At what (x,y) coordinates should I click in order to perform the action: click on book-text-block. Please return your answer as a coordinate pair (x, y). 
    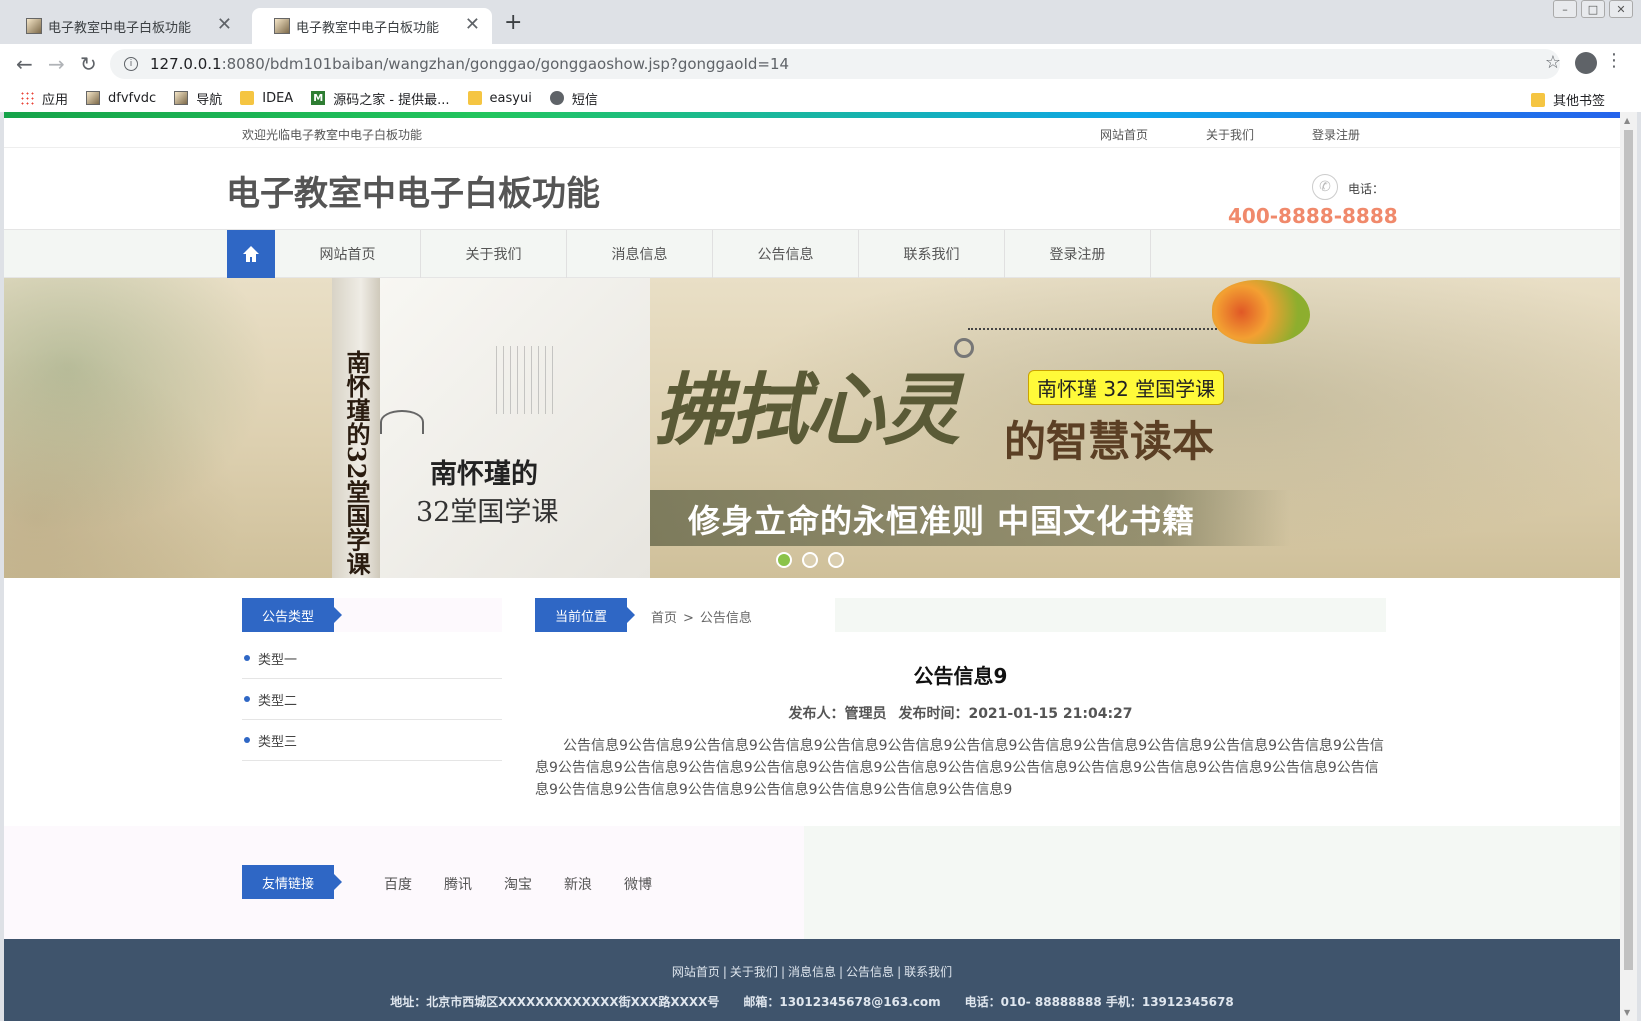
    Looking at the image, I should click on (527, 380).